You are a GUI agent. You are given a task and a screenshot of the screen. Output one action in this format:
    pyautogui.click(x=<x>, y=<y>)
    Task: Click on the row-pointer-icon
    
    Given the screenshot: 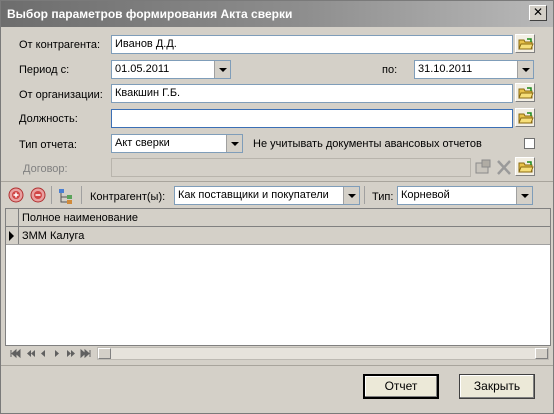 What is the action you would take?
    pyautogui.click(x=11, y=236)
    